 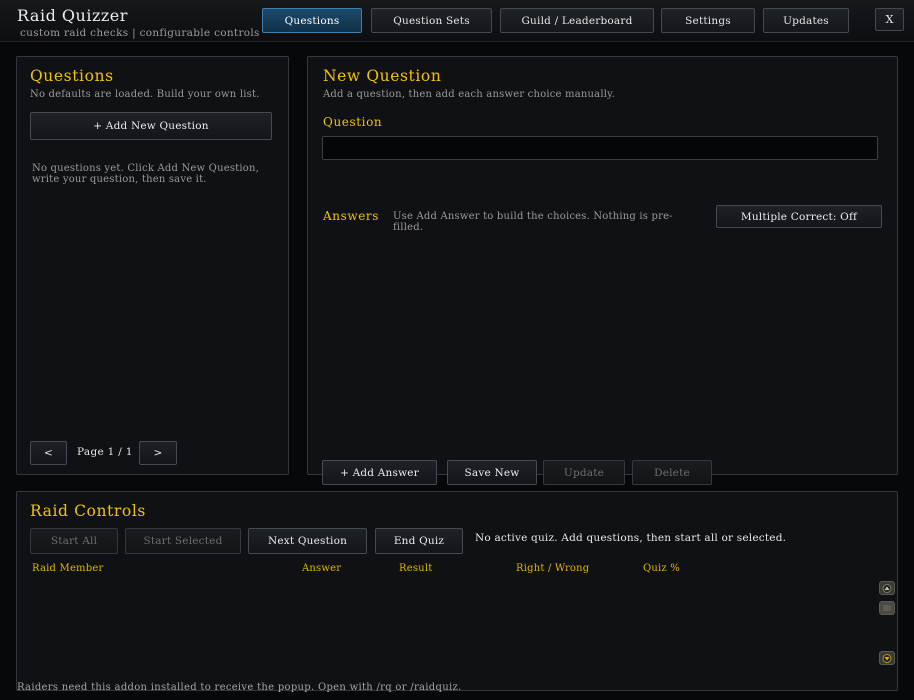 I want to click on scroll-thumb-icon, so click(x=887, y=608).